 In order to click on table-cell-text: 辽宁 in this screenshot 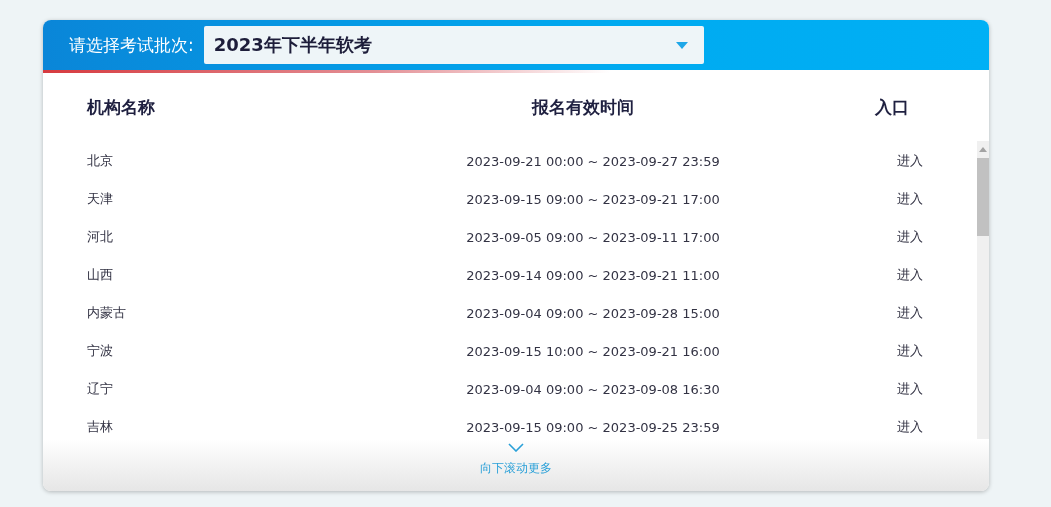, I will do `click(100, 389)`.